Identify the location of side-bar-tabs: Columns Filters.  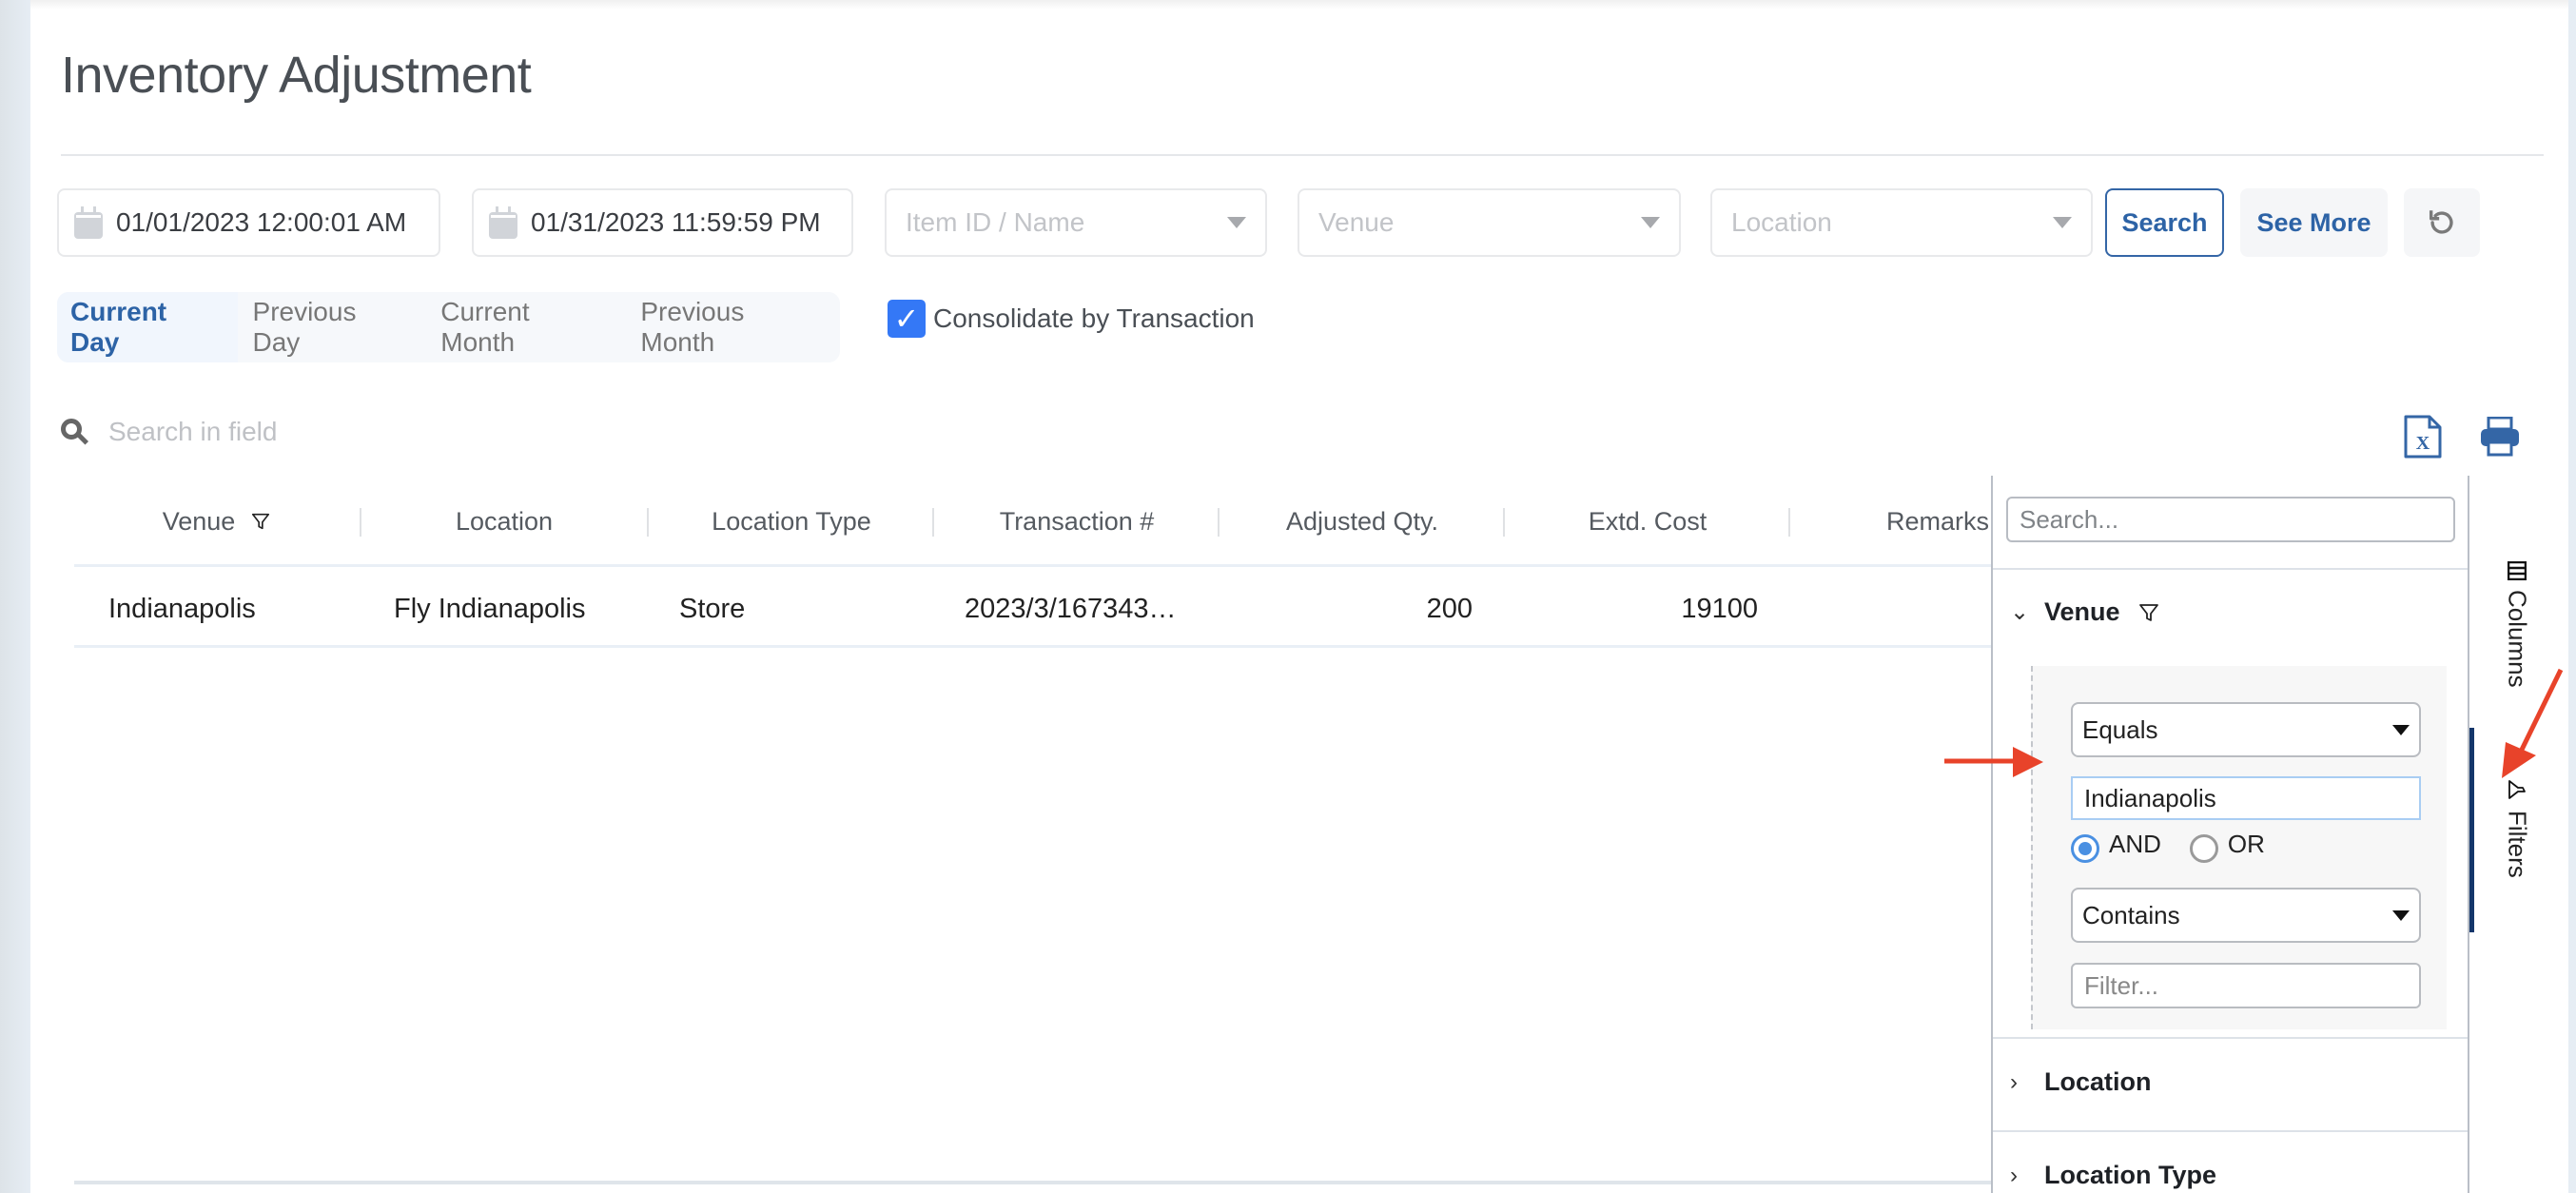
(2518, 834).